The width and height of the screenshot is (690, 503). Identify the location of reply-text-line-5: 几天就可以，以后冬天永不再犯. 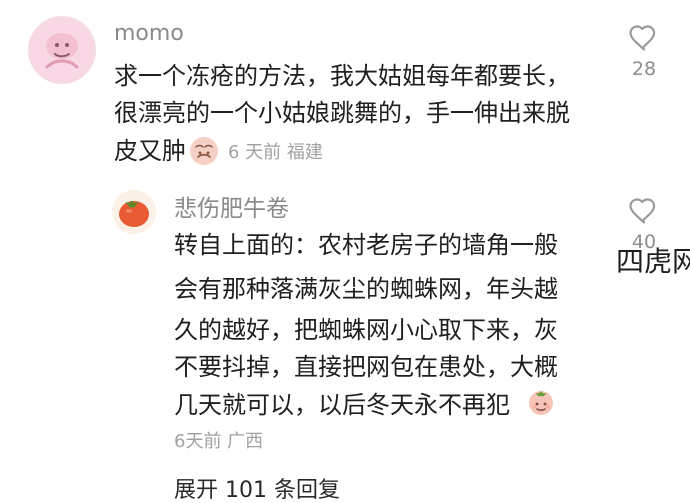
(342, 405).